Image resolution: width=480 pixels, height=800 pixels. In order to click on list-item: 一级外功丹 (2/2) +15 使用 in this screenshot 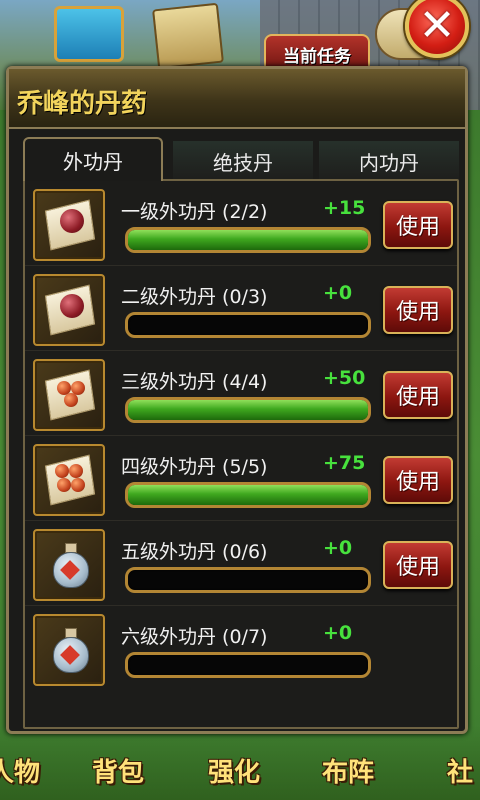, I will do `click(241, 223)`.